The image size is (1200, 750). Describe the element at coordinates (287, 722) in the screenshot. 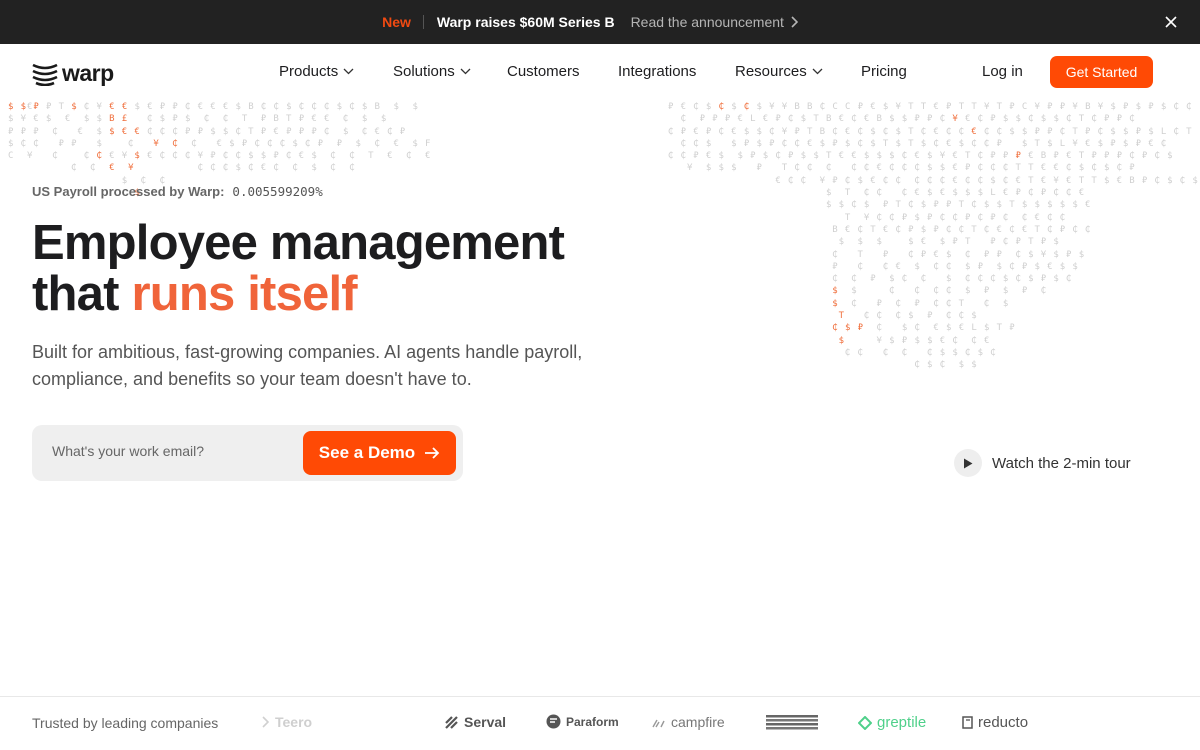

I see `brand-teero: Teero` at that location.